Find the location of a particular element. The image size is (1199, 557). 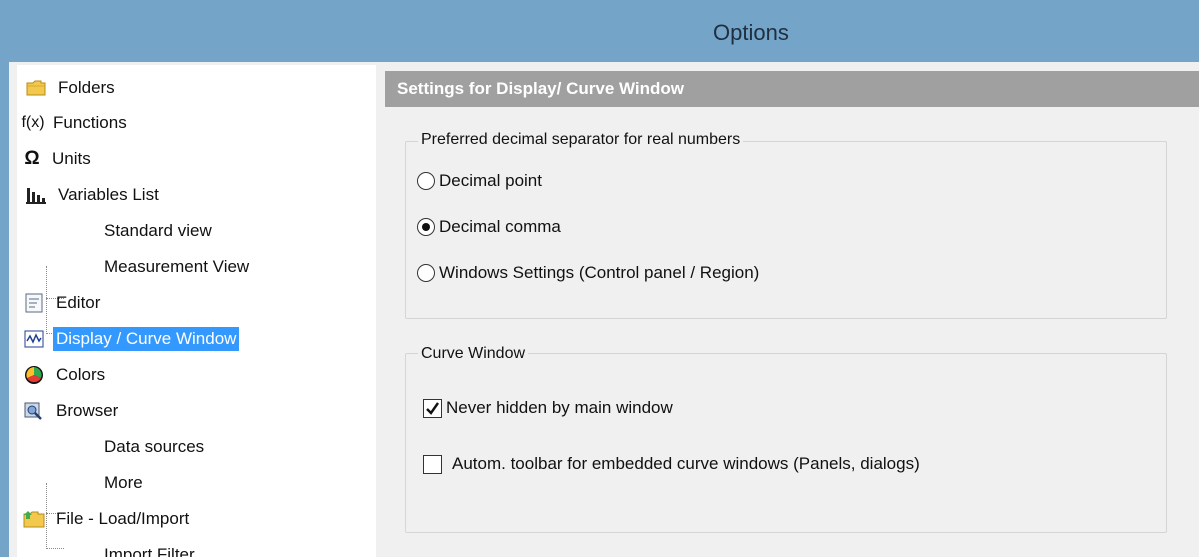

file-load-icon is located at coordinates (34, 519).